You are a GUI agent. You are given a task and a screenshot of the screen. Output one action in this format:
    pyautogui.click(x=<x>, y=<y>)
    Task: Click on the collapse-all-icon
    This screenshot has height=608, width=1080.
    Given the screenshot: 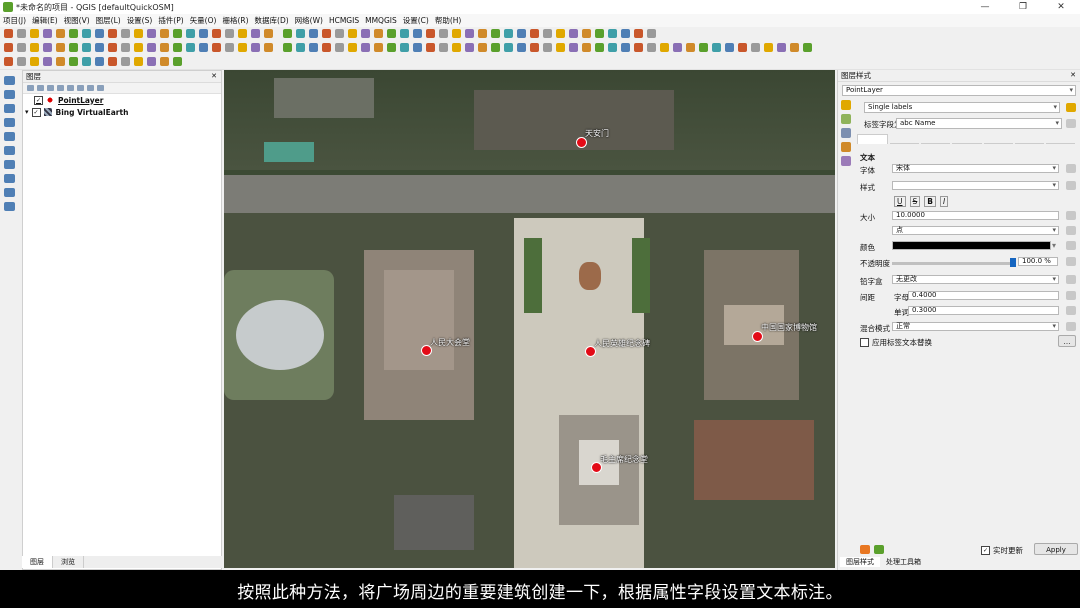 What is the action you would take?
    pyautogui.click(x=90, y=88)
    